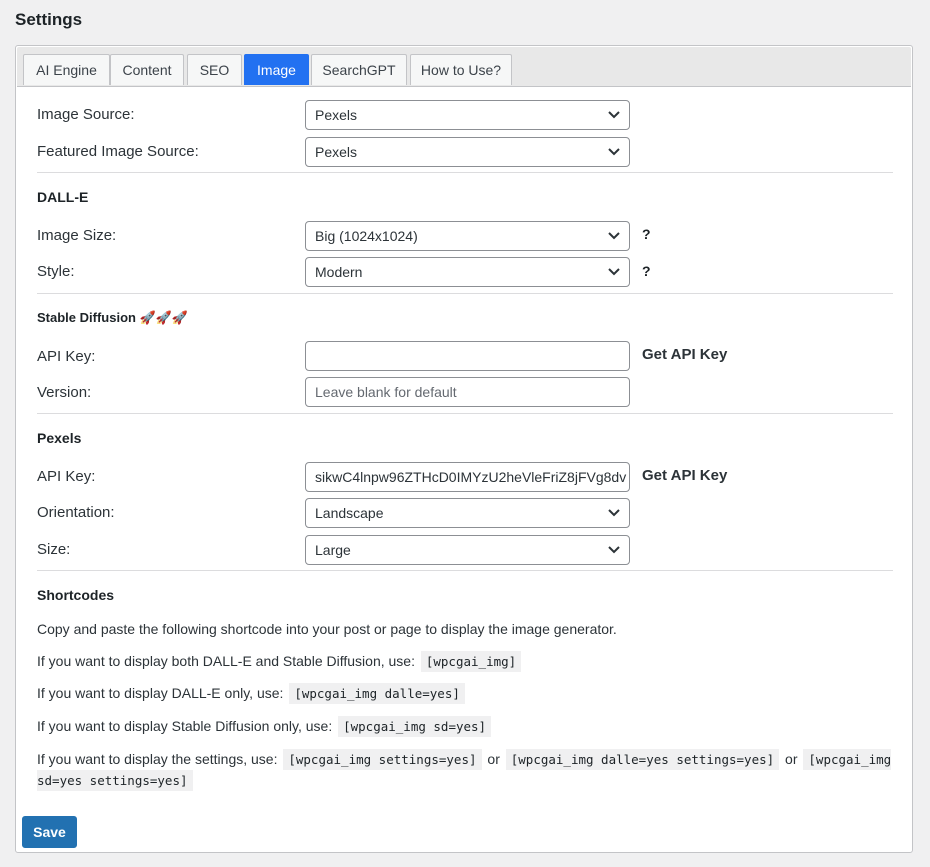 This screenshot has width=930, height=867. Describe the element at coordinates (76, 512) in the screenshot. I see `orientation-label: Orientation:` at that location.